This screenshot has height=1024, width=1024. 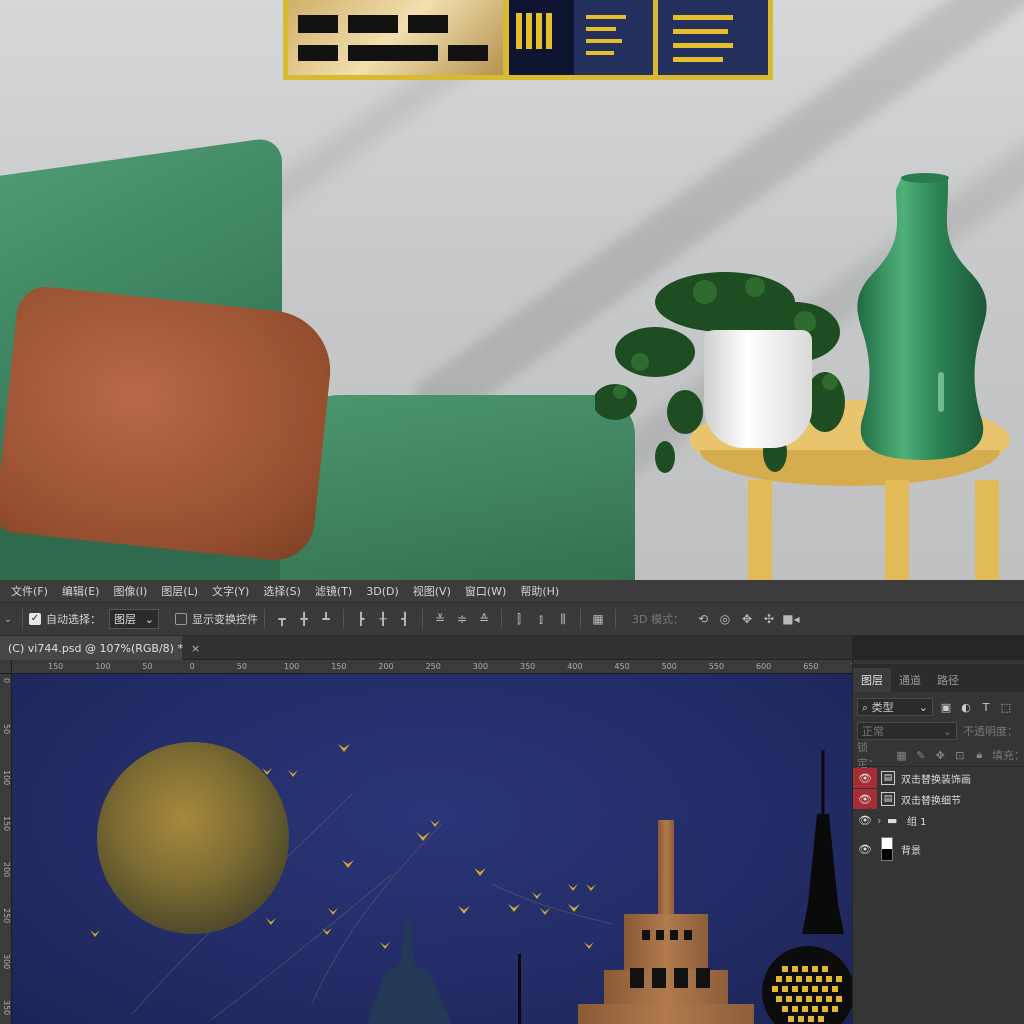 What do you see at coordinates (35, 619) in the screenshot?
I see `auto-select-checkbox: ✓` at bounding box center [35, 619].